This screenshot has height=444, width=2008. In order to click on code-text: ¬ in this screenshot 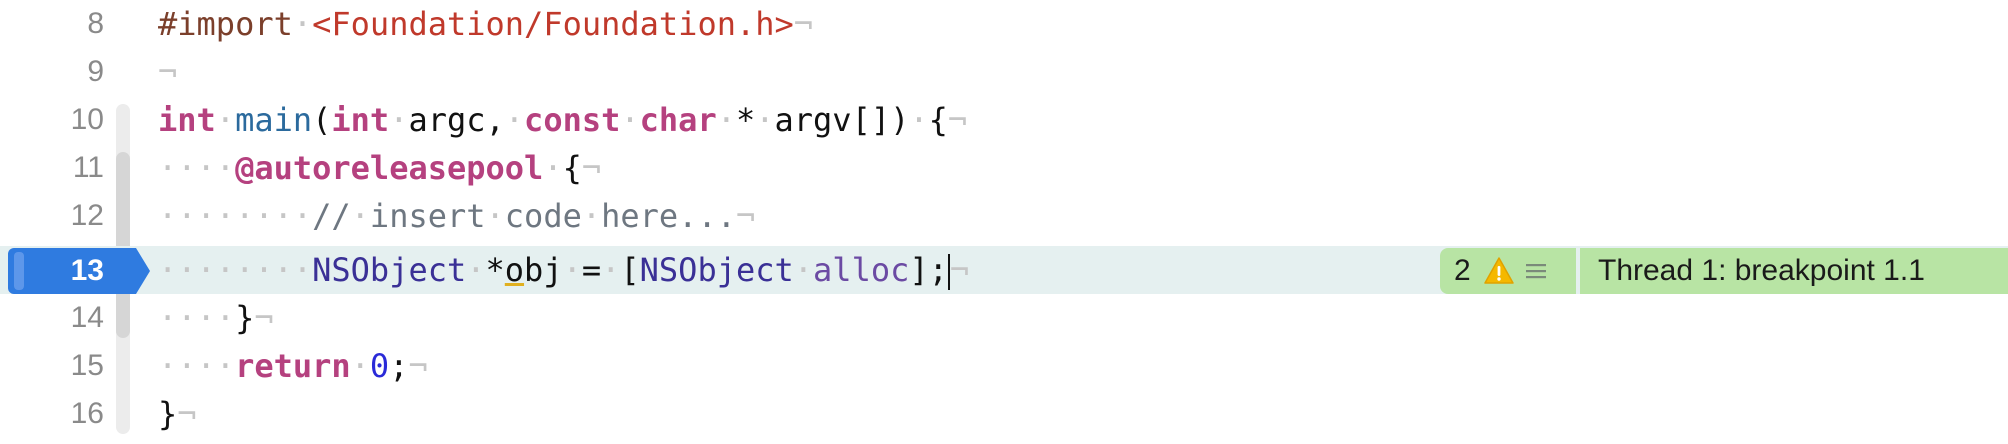, I will do `click(168, 72)`.